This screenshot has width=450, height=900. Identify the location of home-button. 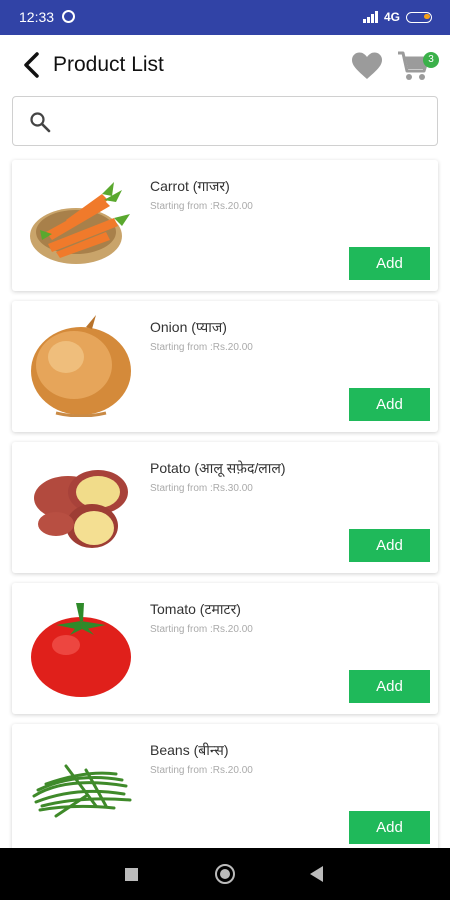
(225, 874).